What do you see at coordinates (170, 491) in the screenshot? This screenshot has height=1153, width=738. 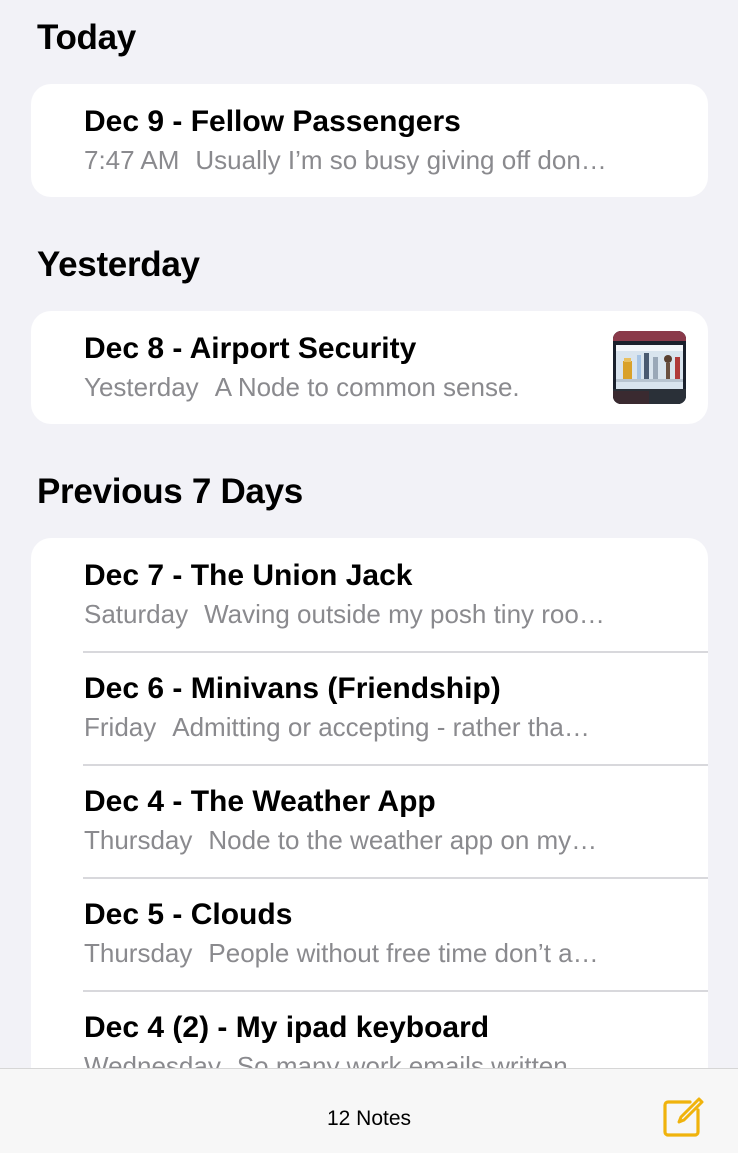 I see `section-title-previous-7-days: Previous 7 Days` at bounding box center [170, 491].